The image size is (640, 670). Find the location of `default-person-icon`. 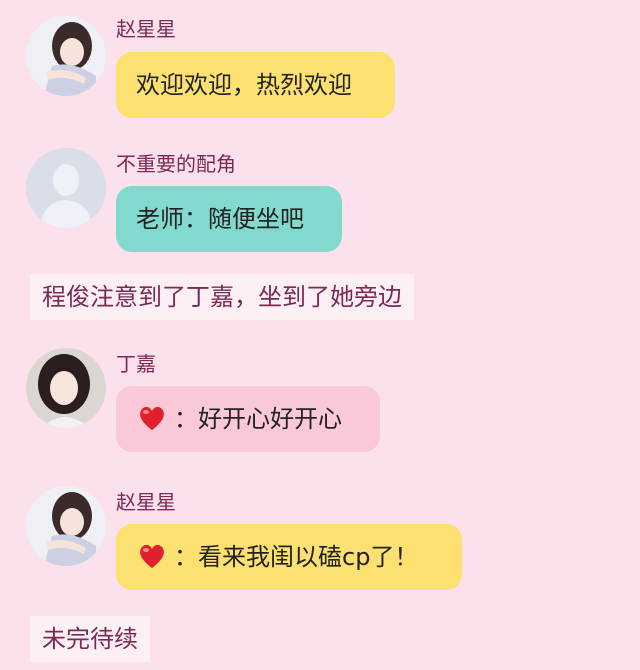

default-person-icon is located at coordinates (66, 188).